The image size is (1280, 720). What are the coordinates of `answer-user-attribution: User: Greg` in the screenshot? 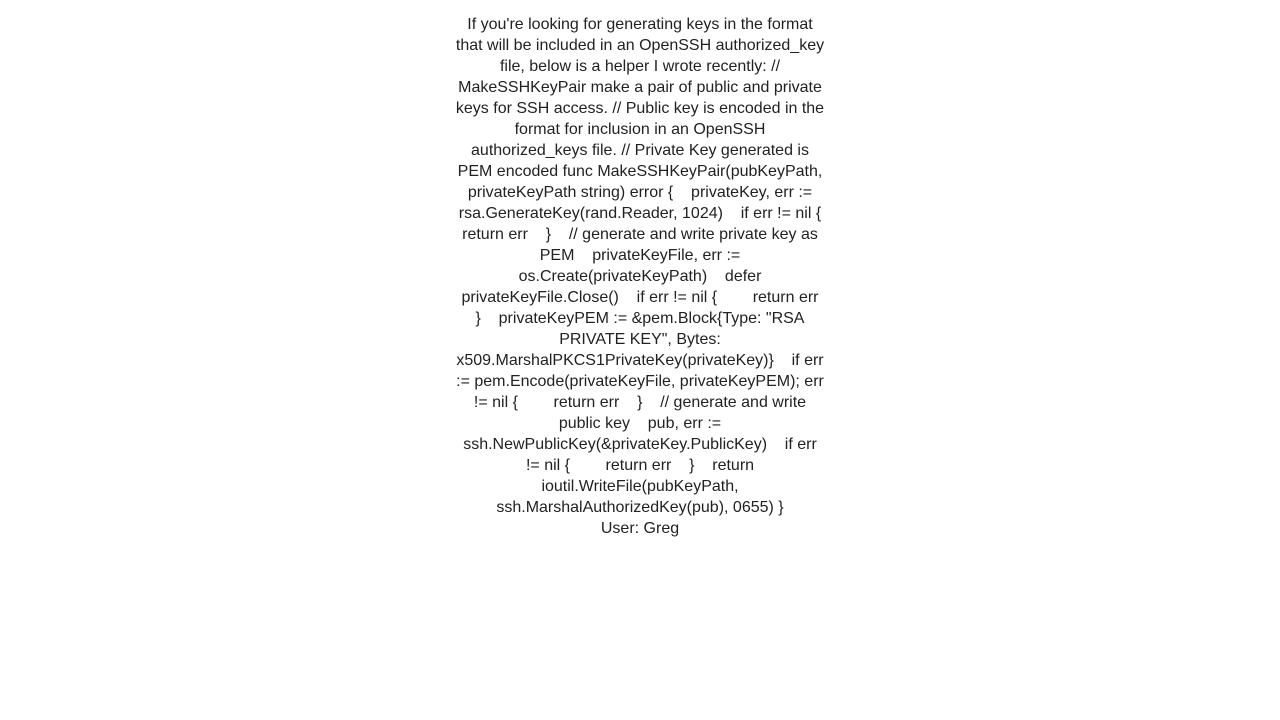 It's located at (640, 528).